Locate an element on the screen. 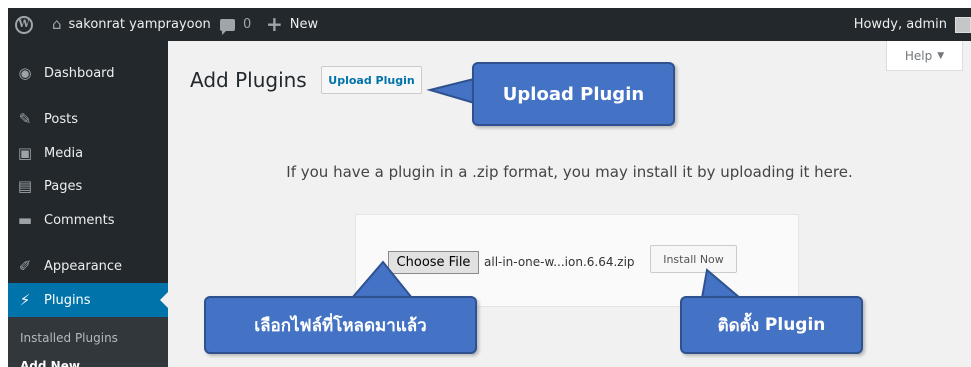  dashboard-icon: ◉ is located at coordinates (25, 73).